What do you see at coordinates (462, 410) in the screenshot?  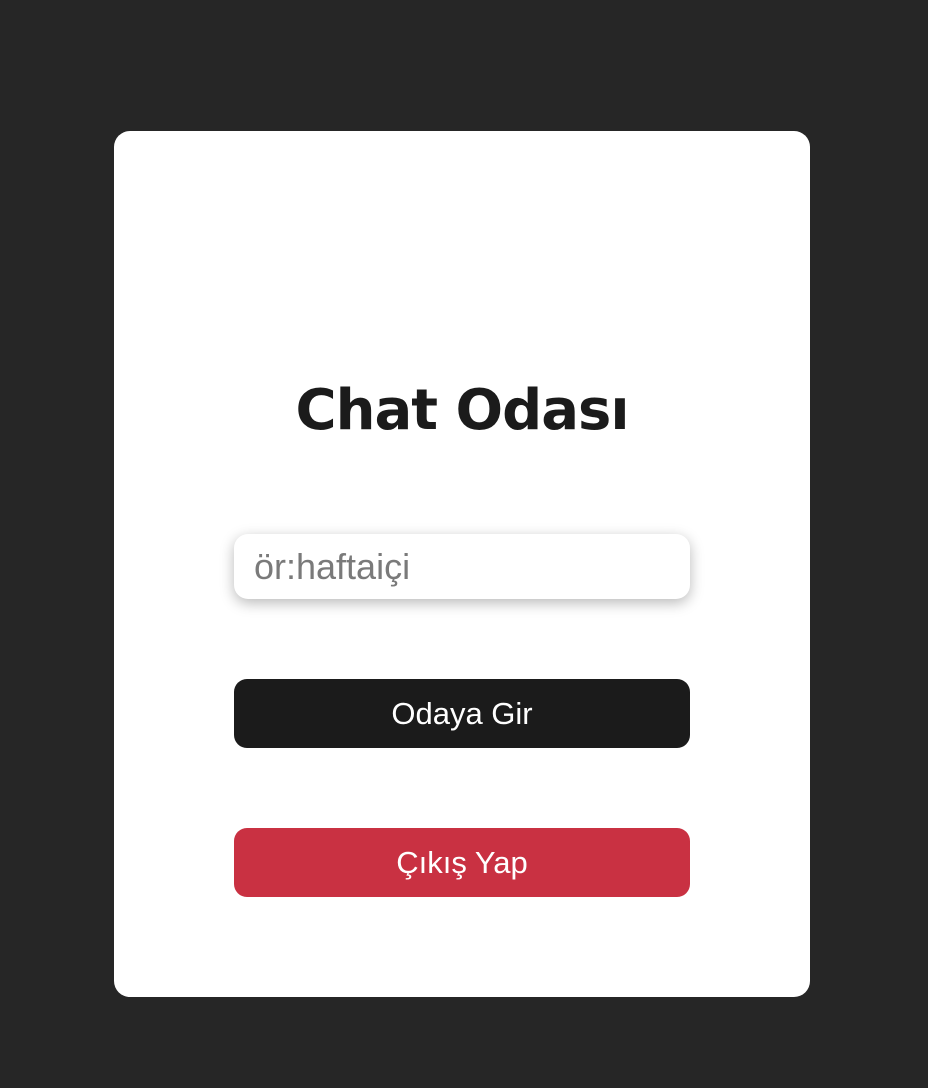 I see `page-title: Chat Odası` at bounding box center [462, 410].